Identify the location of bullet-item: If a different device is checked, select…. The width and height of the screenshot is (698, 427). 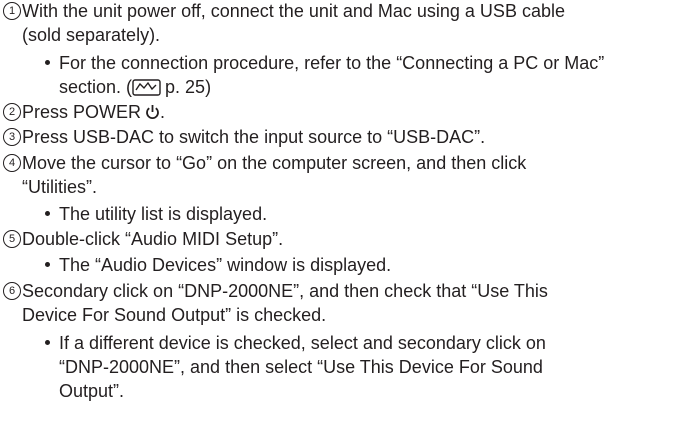
(295, 343).